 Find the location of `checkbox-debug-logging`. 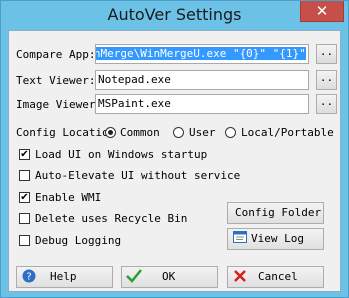

checkbox-debug-logging is located at coordinates (24, 240).